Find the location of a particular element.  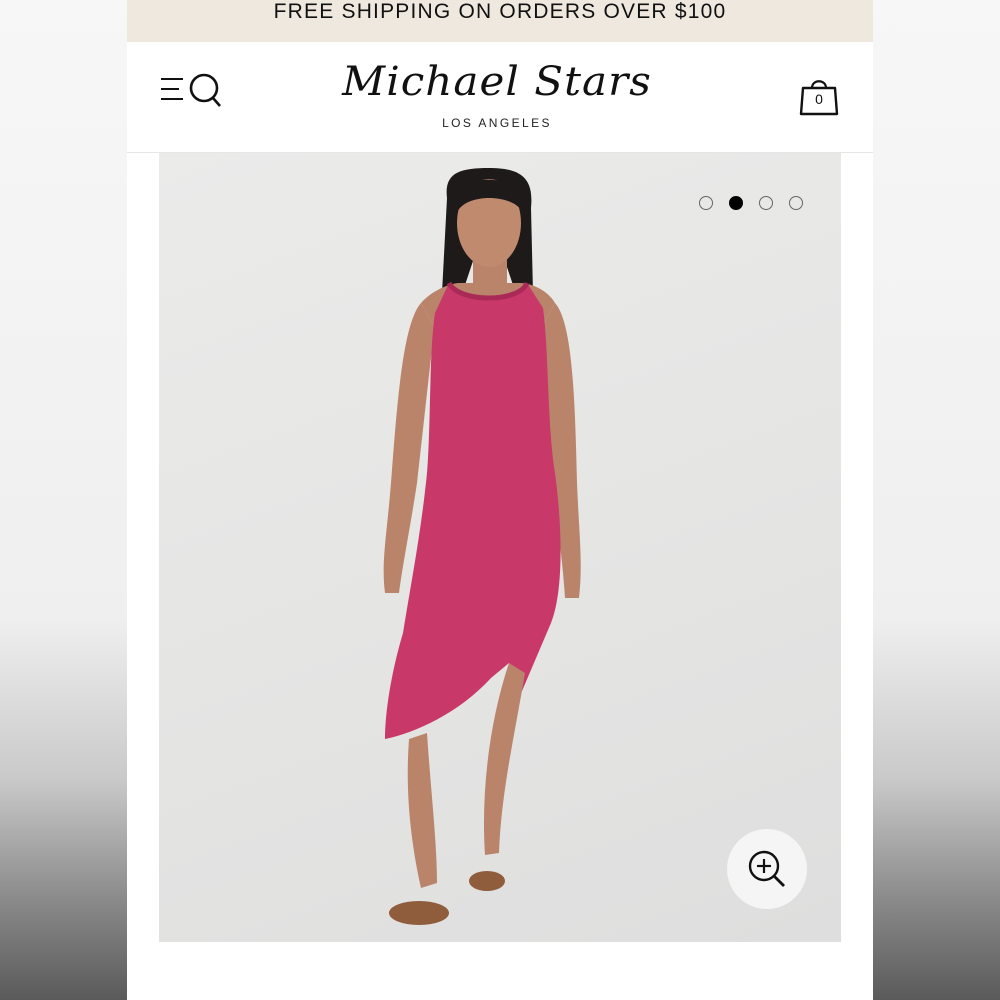

logo-subtitle: LOS ANGELES is located at coordinates (497, 123).